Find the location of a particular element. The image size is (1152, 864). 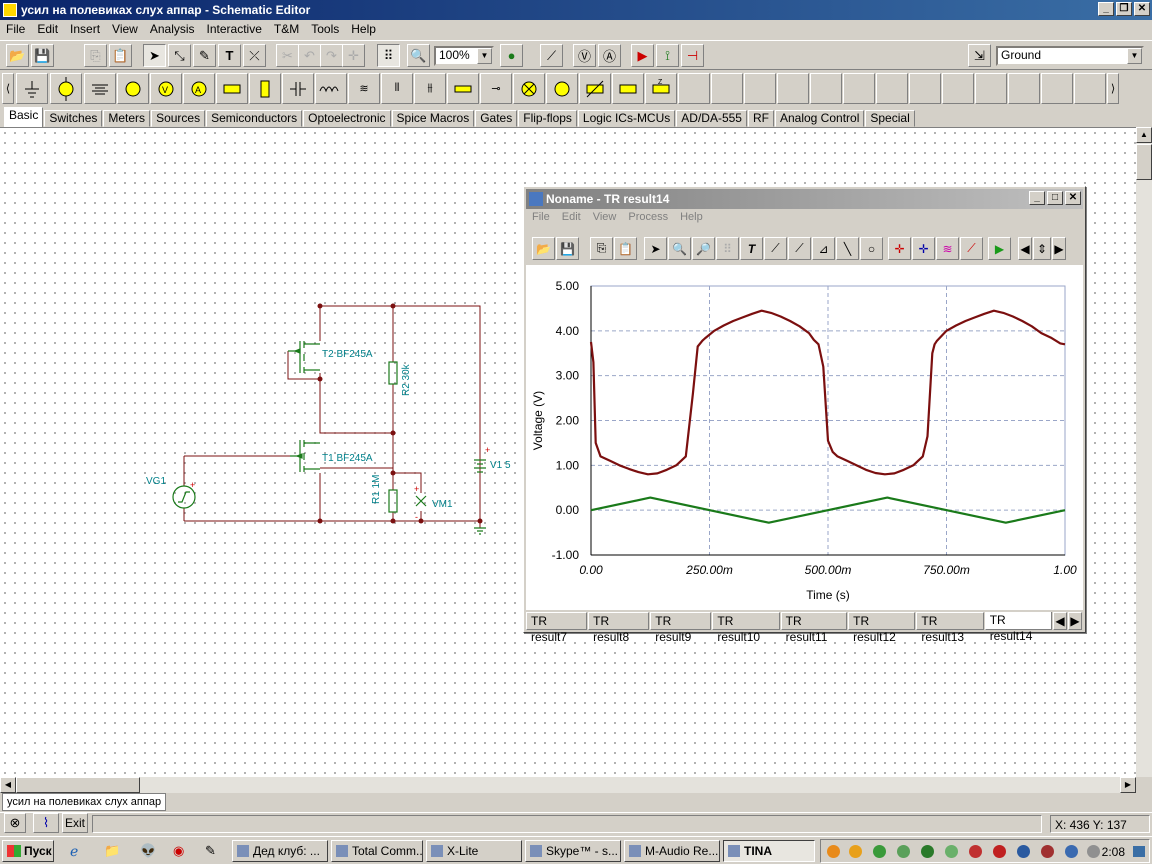

tab-tr-result8: TR result8 is located at coordinates (619, 628).